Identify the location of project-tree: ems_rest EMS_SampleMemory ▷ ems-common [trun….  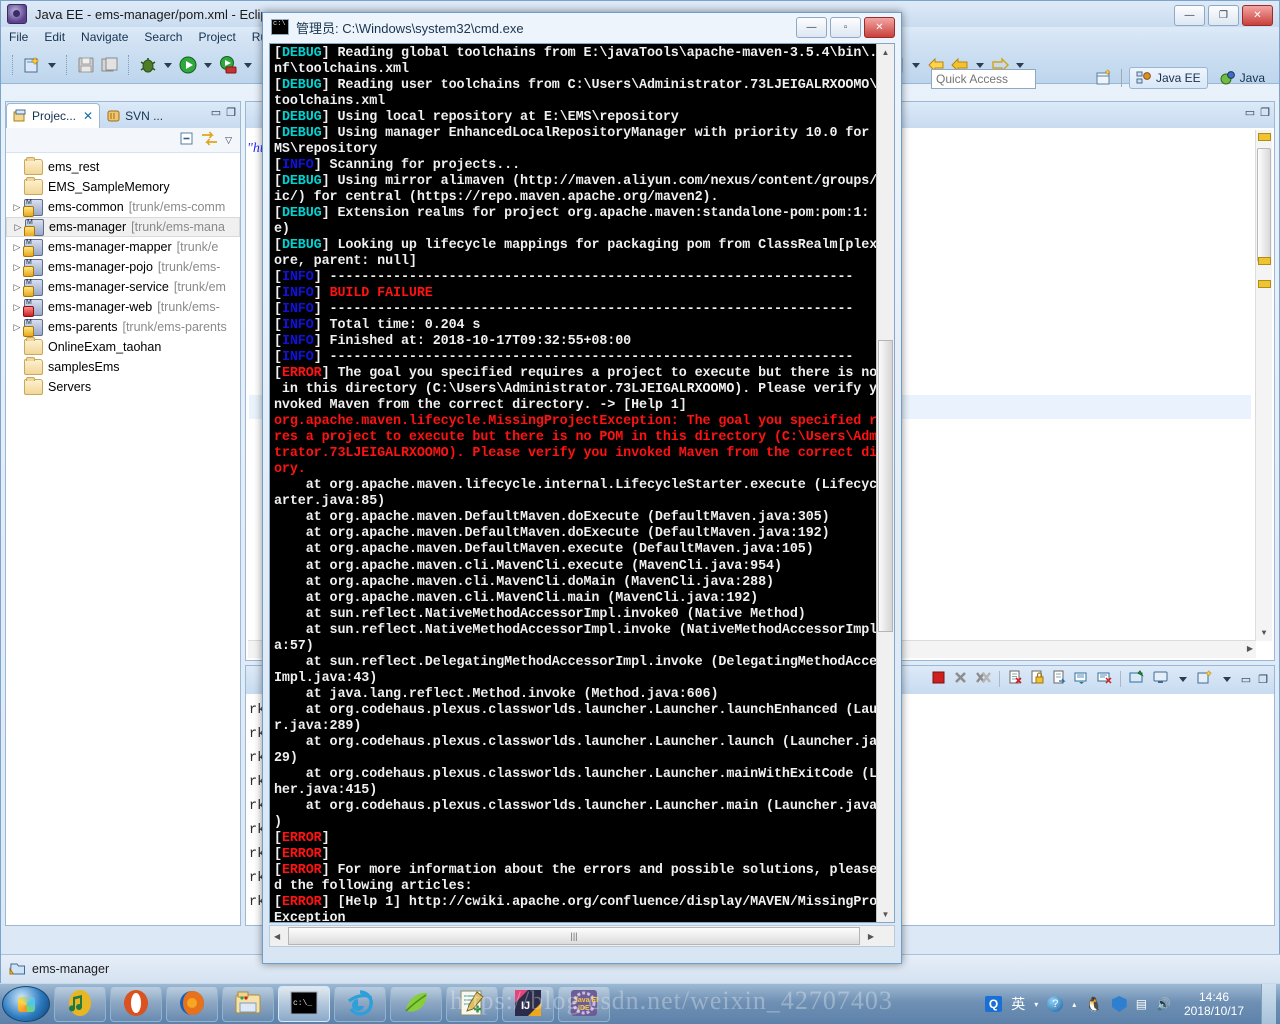
(123, 275).